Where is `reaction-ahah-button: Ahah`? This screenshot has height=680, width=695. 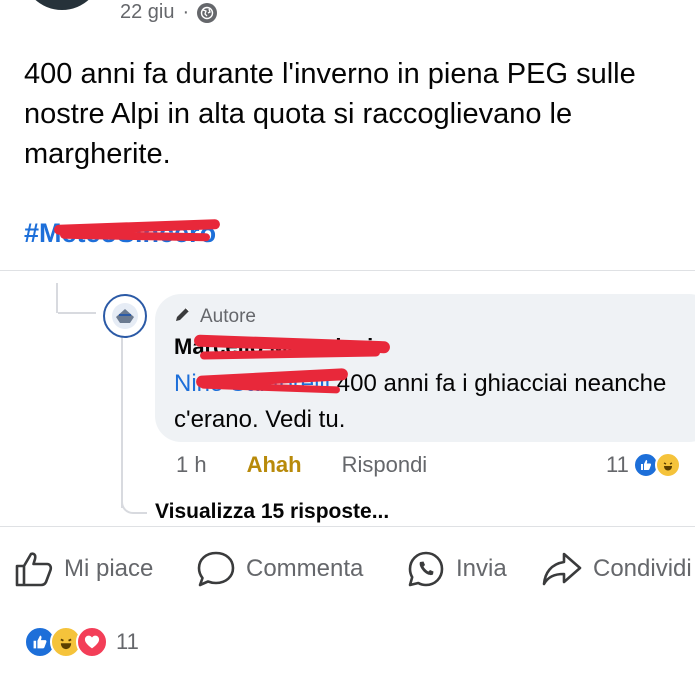 reaction-ahah-button: Ahah is located at coordinates (274, 465).